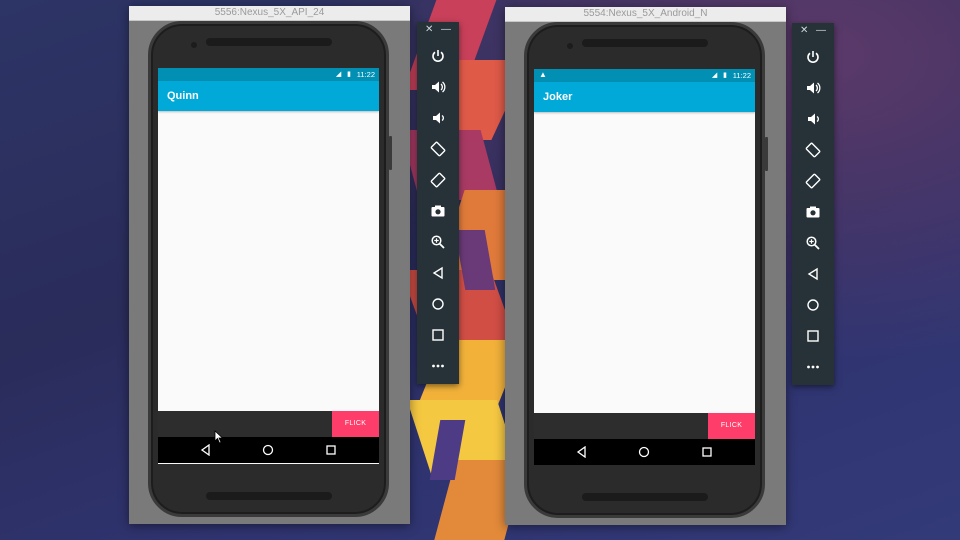 This screenshot has width=960, height=540. Describe the element at coordinates (644, 97) in the screenshot. I see `app-bar: Joker` at that location.